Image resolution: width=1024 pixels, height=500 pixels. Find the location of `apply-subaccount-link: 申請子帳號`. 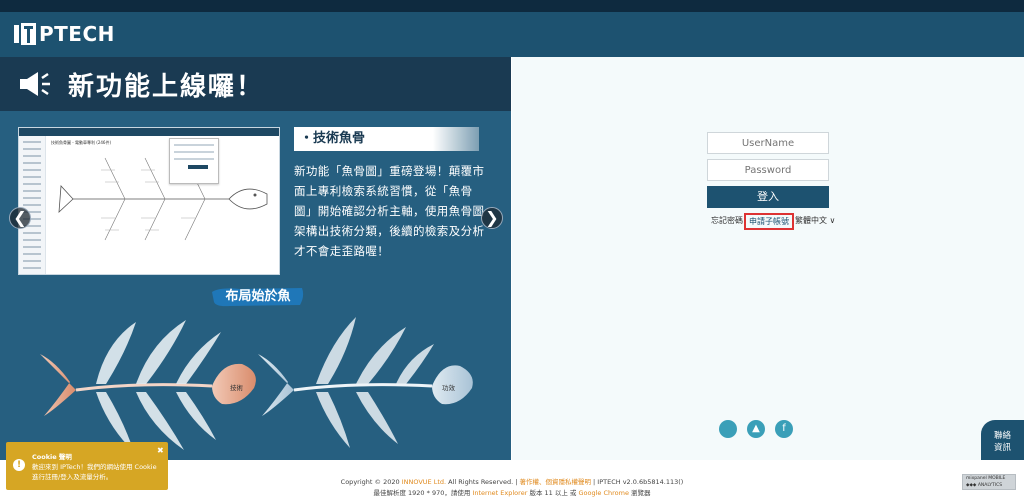

apply-subaccount-link: 申請子帳號 is located at coordinates (769, 221).